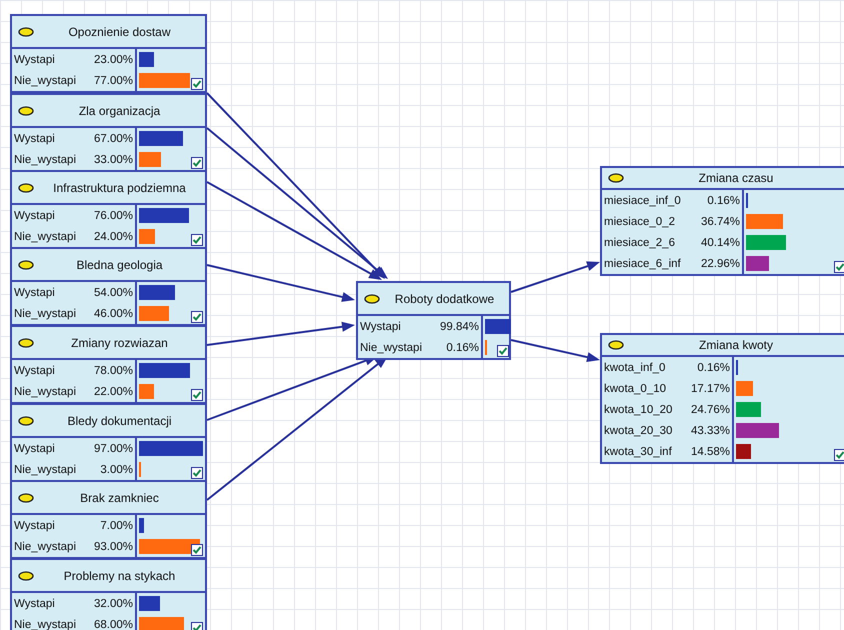  I want to click on node-card: Zmiany rozwiazan Wystapi 78.00% Nie_wystapi 22.00%, so click(108, 364).